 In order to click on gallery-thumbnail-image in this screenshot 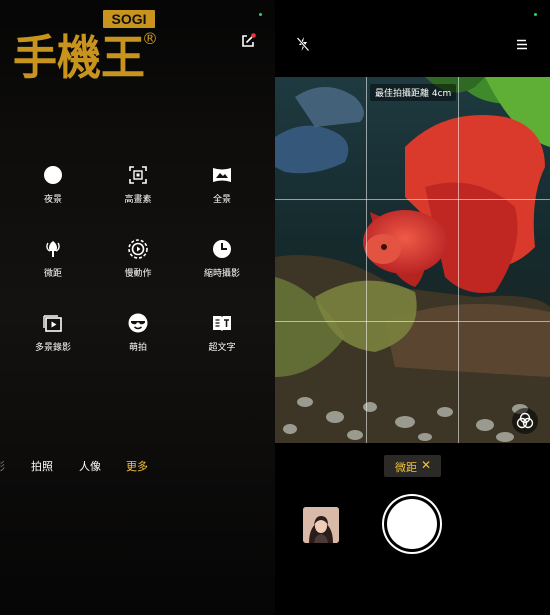, I will do `click(321, 525)`.